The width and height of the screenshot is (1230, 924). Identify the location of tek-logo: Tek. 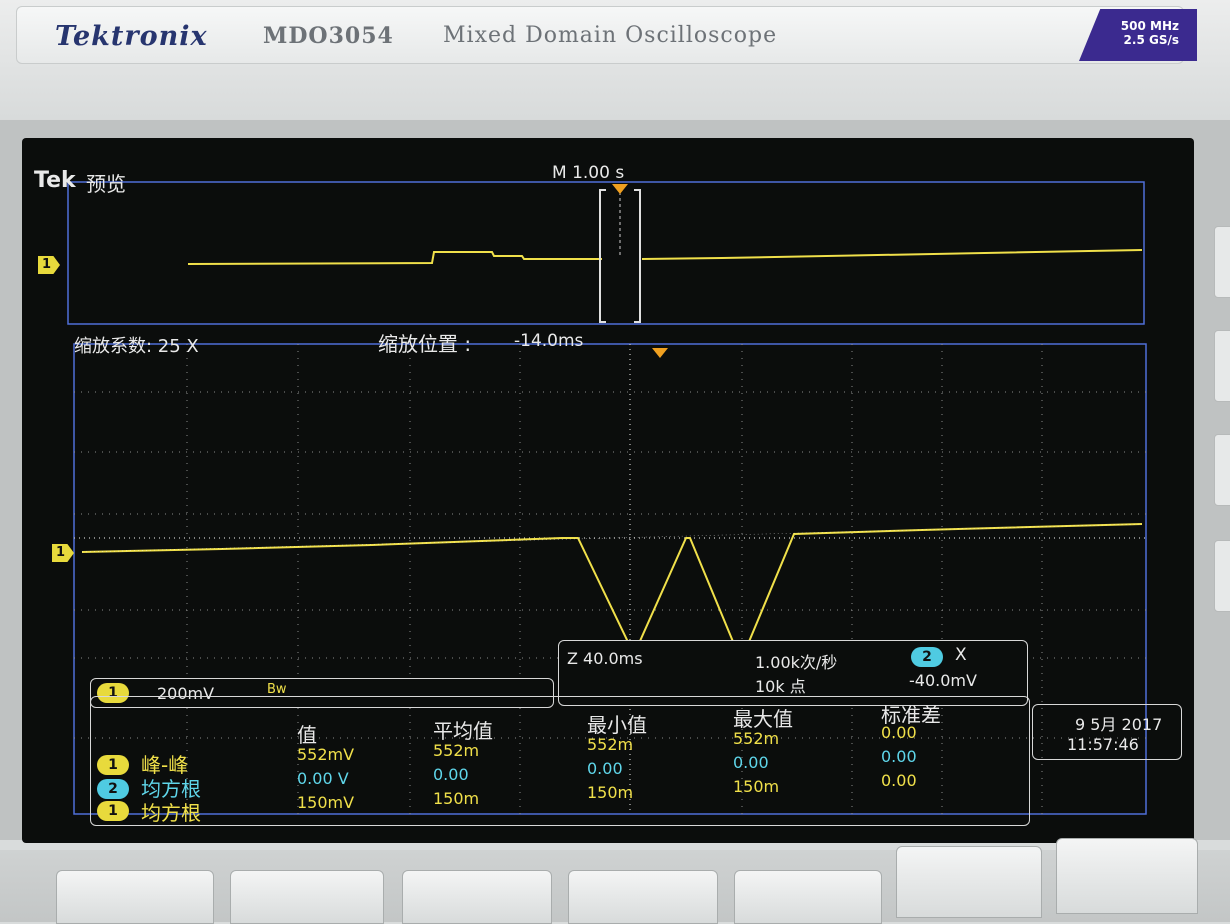
(55, 180).